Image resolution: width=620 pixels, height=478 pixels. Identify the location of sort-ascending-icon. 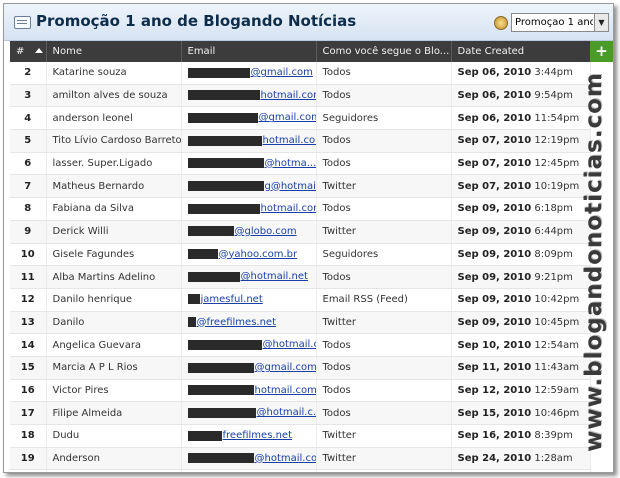
(39, 50).